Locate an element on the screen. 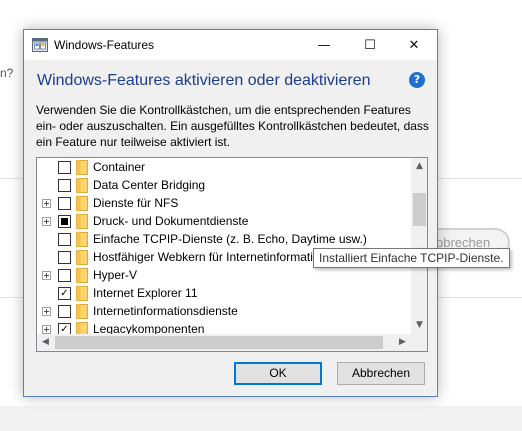 This screenshot has height=431, width=522. background-footer is located at coordinates (261, 418).